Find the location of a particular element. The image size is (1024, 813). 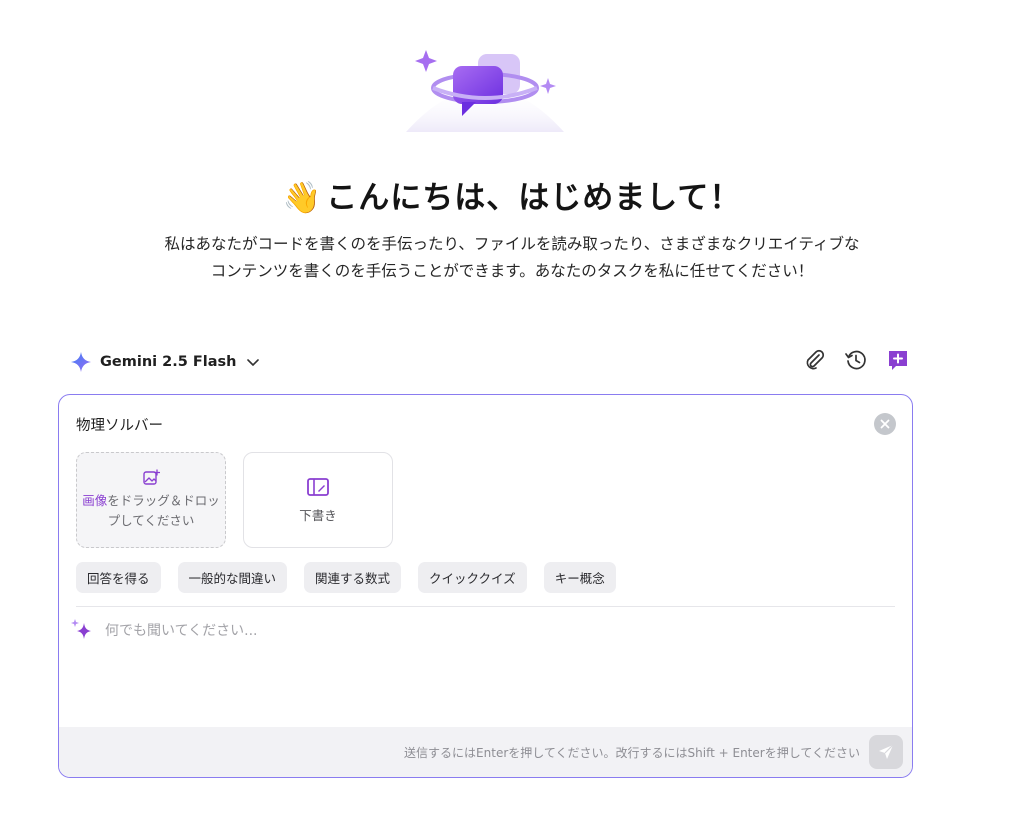

model-name: Gemini 2.5 Flash is located at coordinates (168, 362).